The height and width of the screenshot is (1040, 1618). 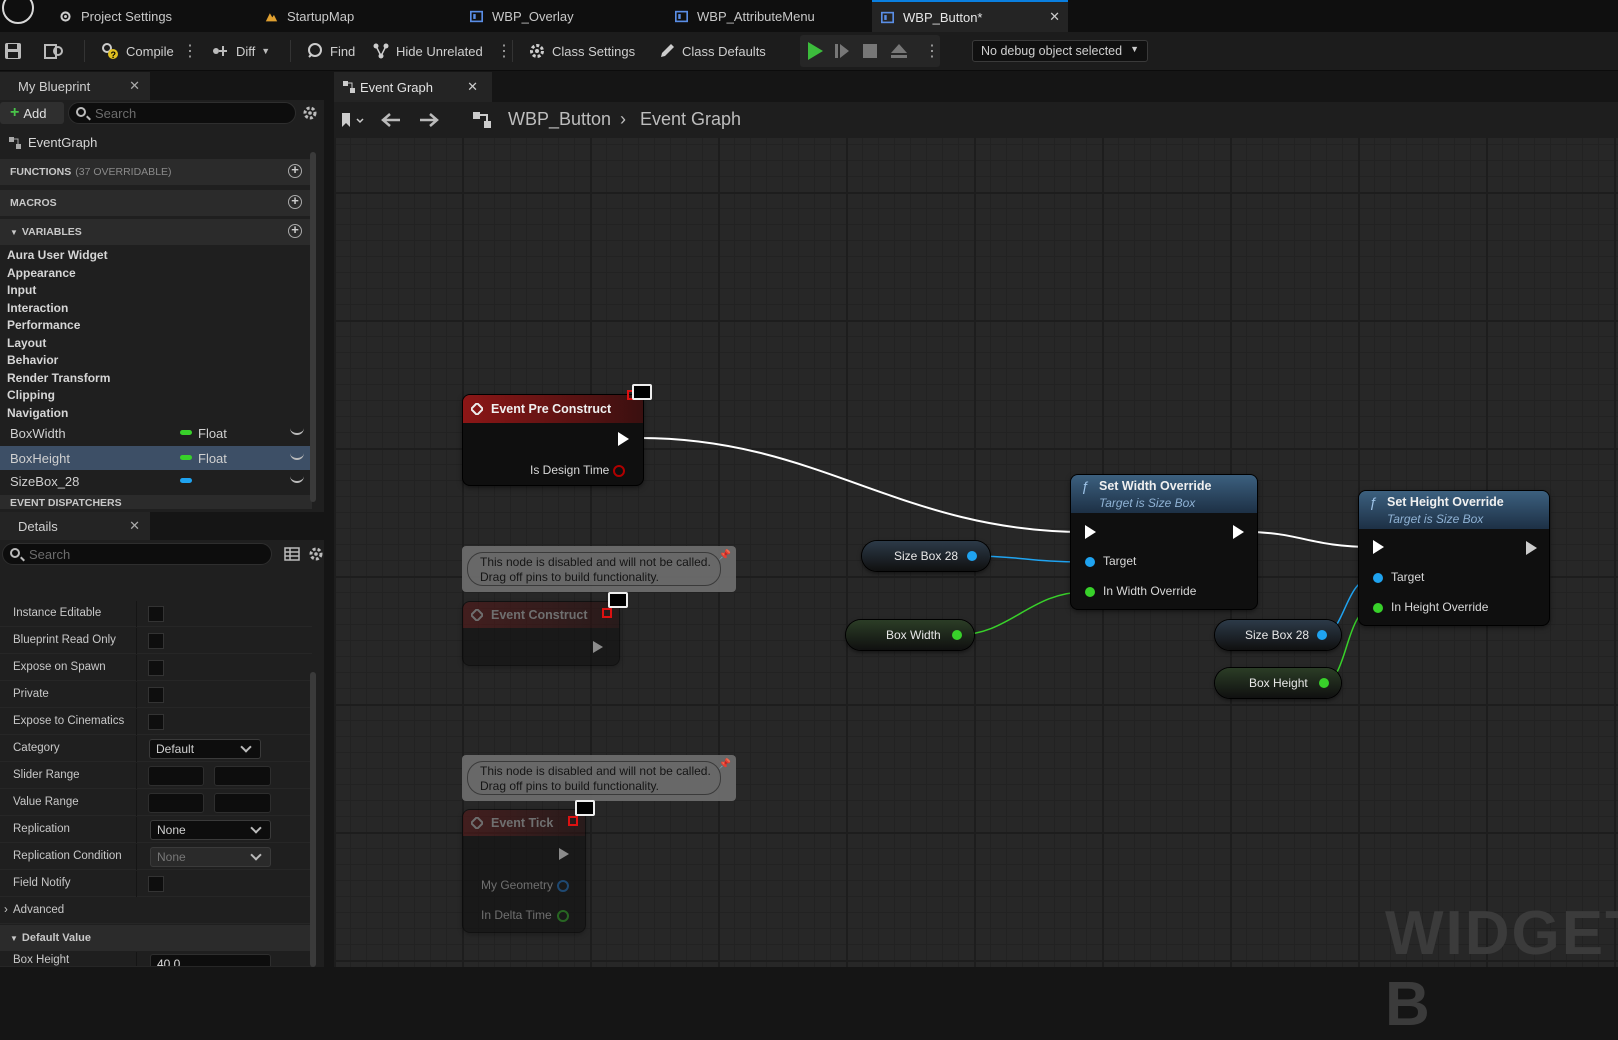 I want to click on replication-condition-combo: None, so click(x=210, y=857).